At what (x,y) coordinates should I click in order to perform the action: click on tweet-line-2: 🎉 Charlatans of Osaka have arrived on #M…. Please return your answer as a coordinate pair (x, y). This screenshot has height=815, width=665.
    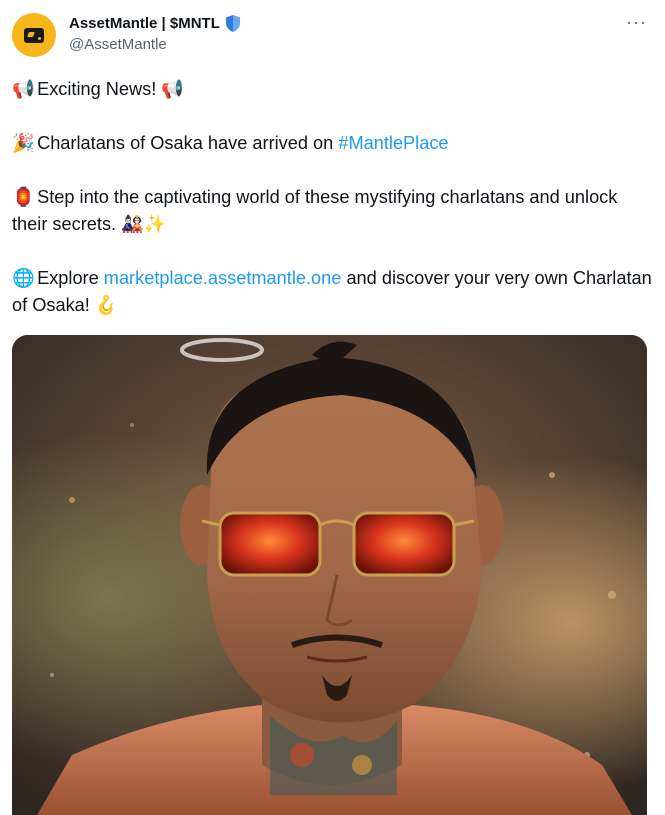
    Looking at the image, I should click on (332, 143).